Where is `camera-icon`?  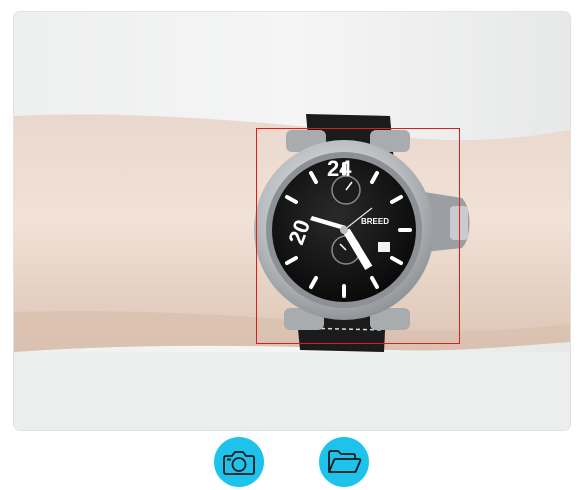 camera-icon is located at coordinates (239, 462).